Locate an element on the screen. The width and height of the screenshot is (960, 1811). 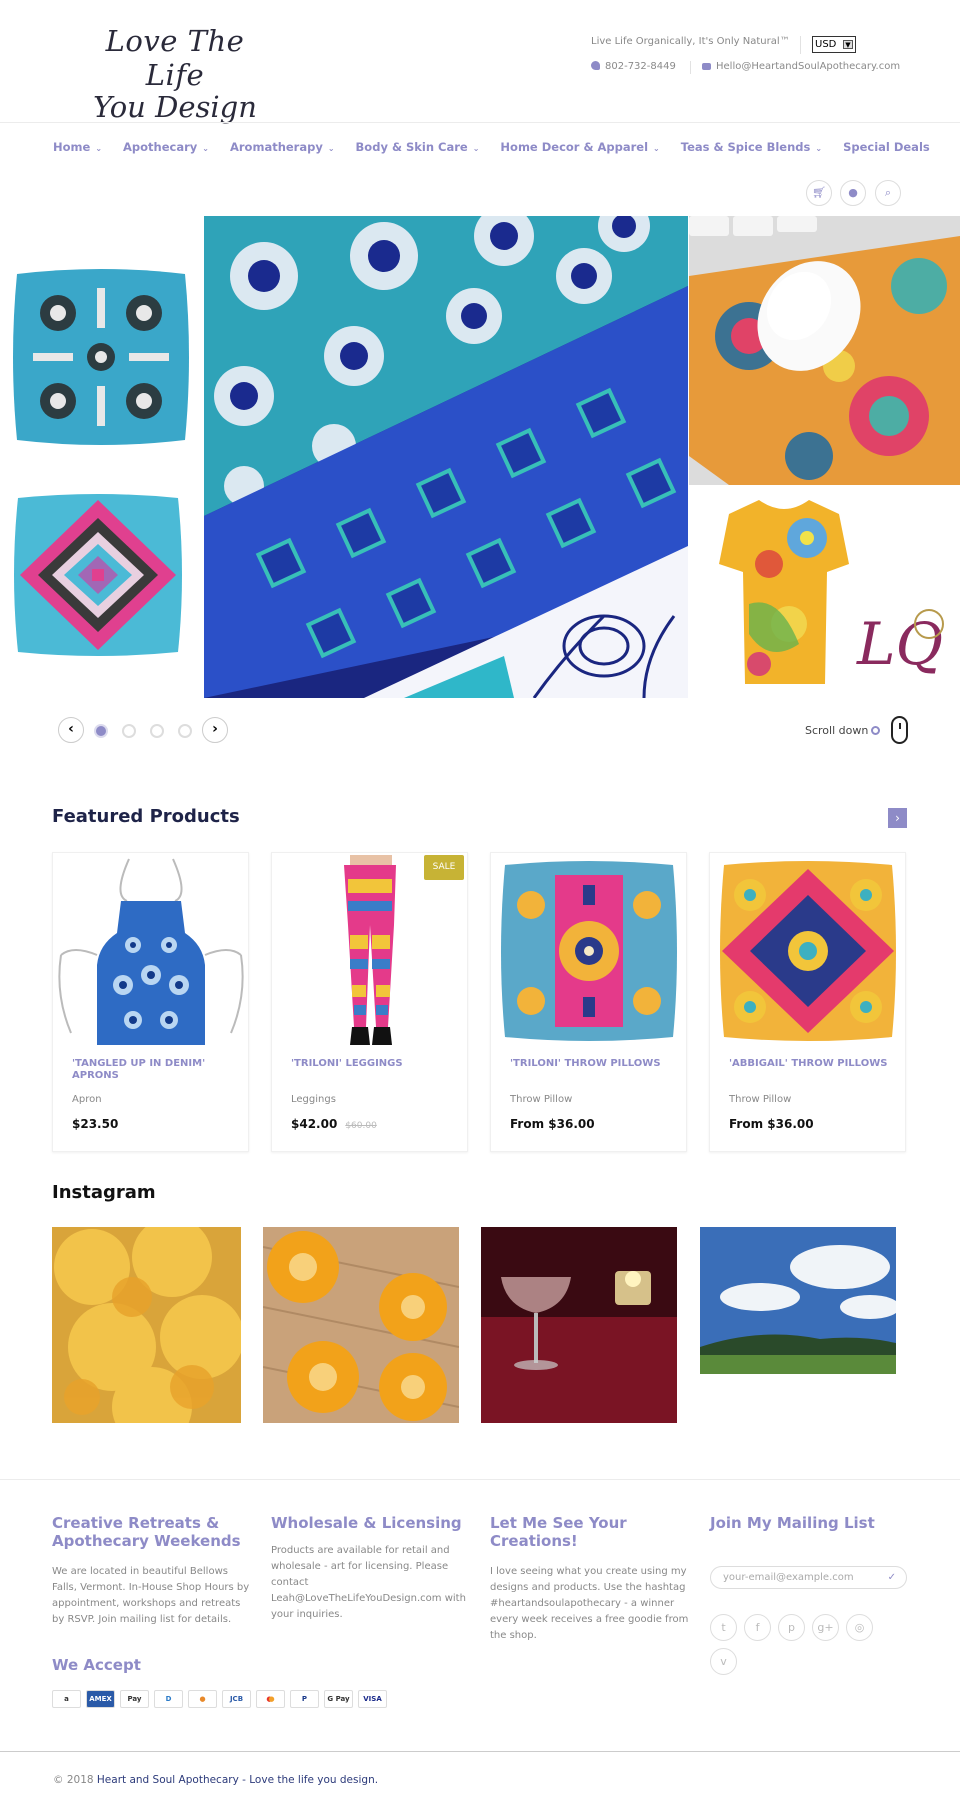
instagram-title: Instagram is located at coordinates (104, 1192).